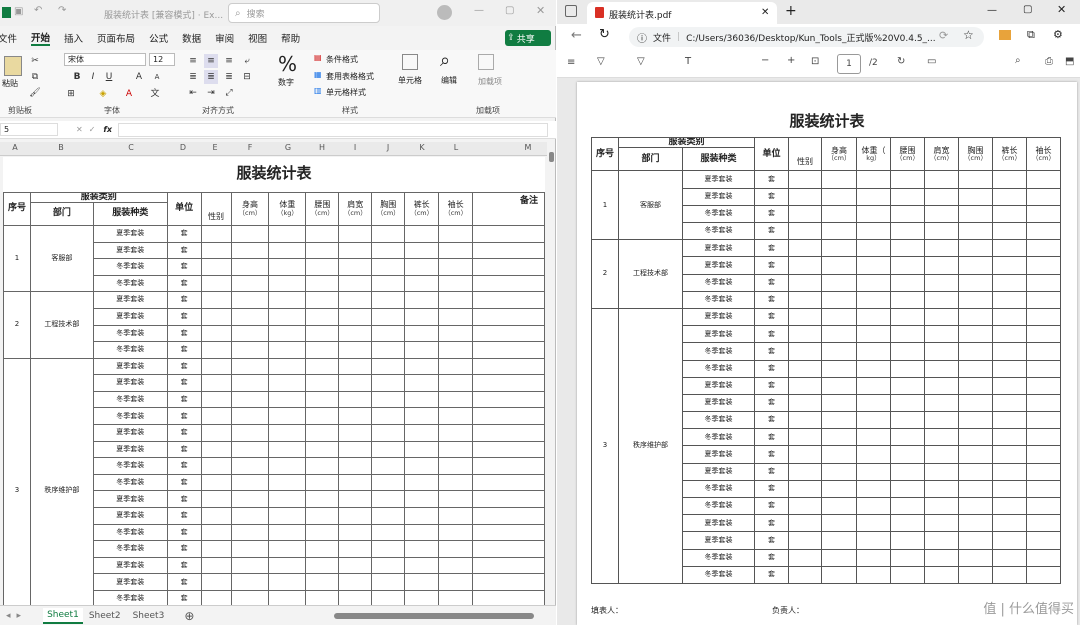  I want to click on print-icon: ⎙, so click(1049, 61).